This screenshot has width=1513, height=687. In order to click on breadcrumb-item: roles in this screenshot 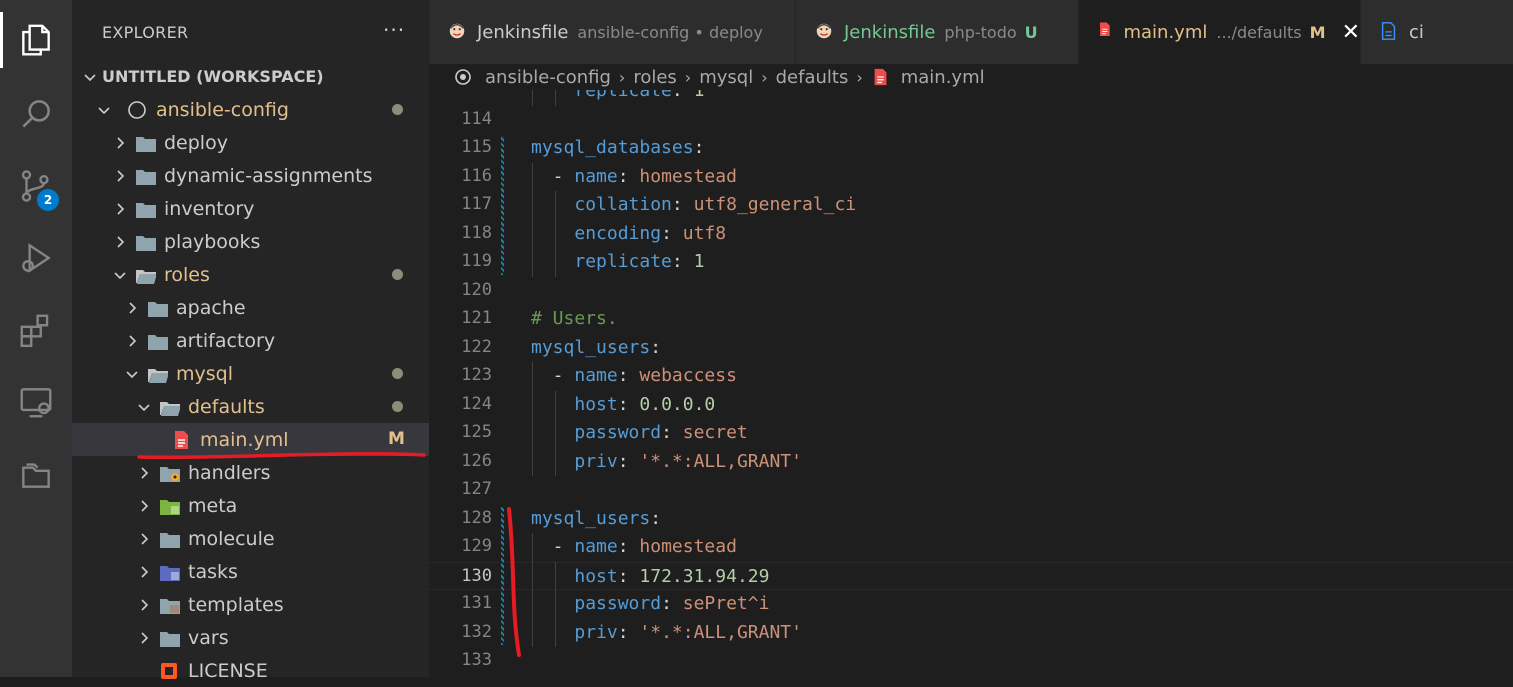, I will do `click(654, 77)`.